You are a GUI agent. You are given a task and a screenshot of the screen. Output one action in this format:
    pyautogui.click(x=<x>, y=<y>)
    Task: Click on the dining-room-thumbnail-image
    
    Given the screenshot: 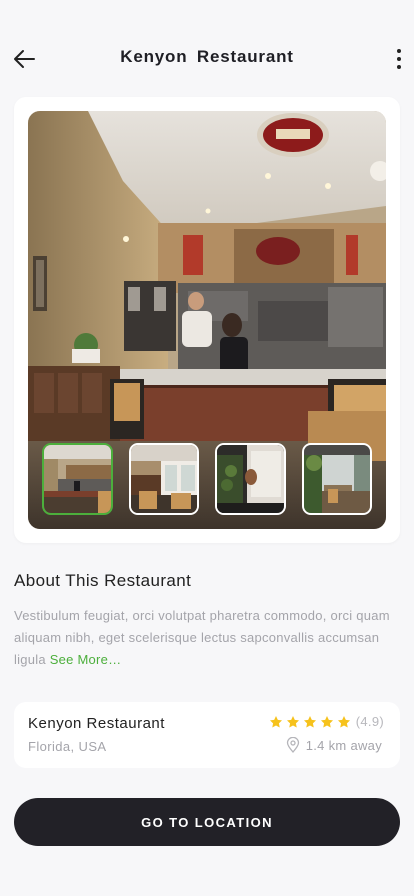 What is the action you would take?
    pyautogui.click(x=164, y=479)
    